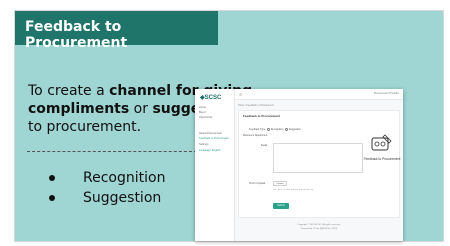  I want to click on user-menu: Procurement Provider, so click(386, 93).